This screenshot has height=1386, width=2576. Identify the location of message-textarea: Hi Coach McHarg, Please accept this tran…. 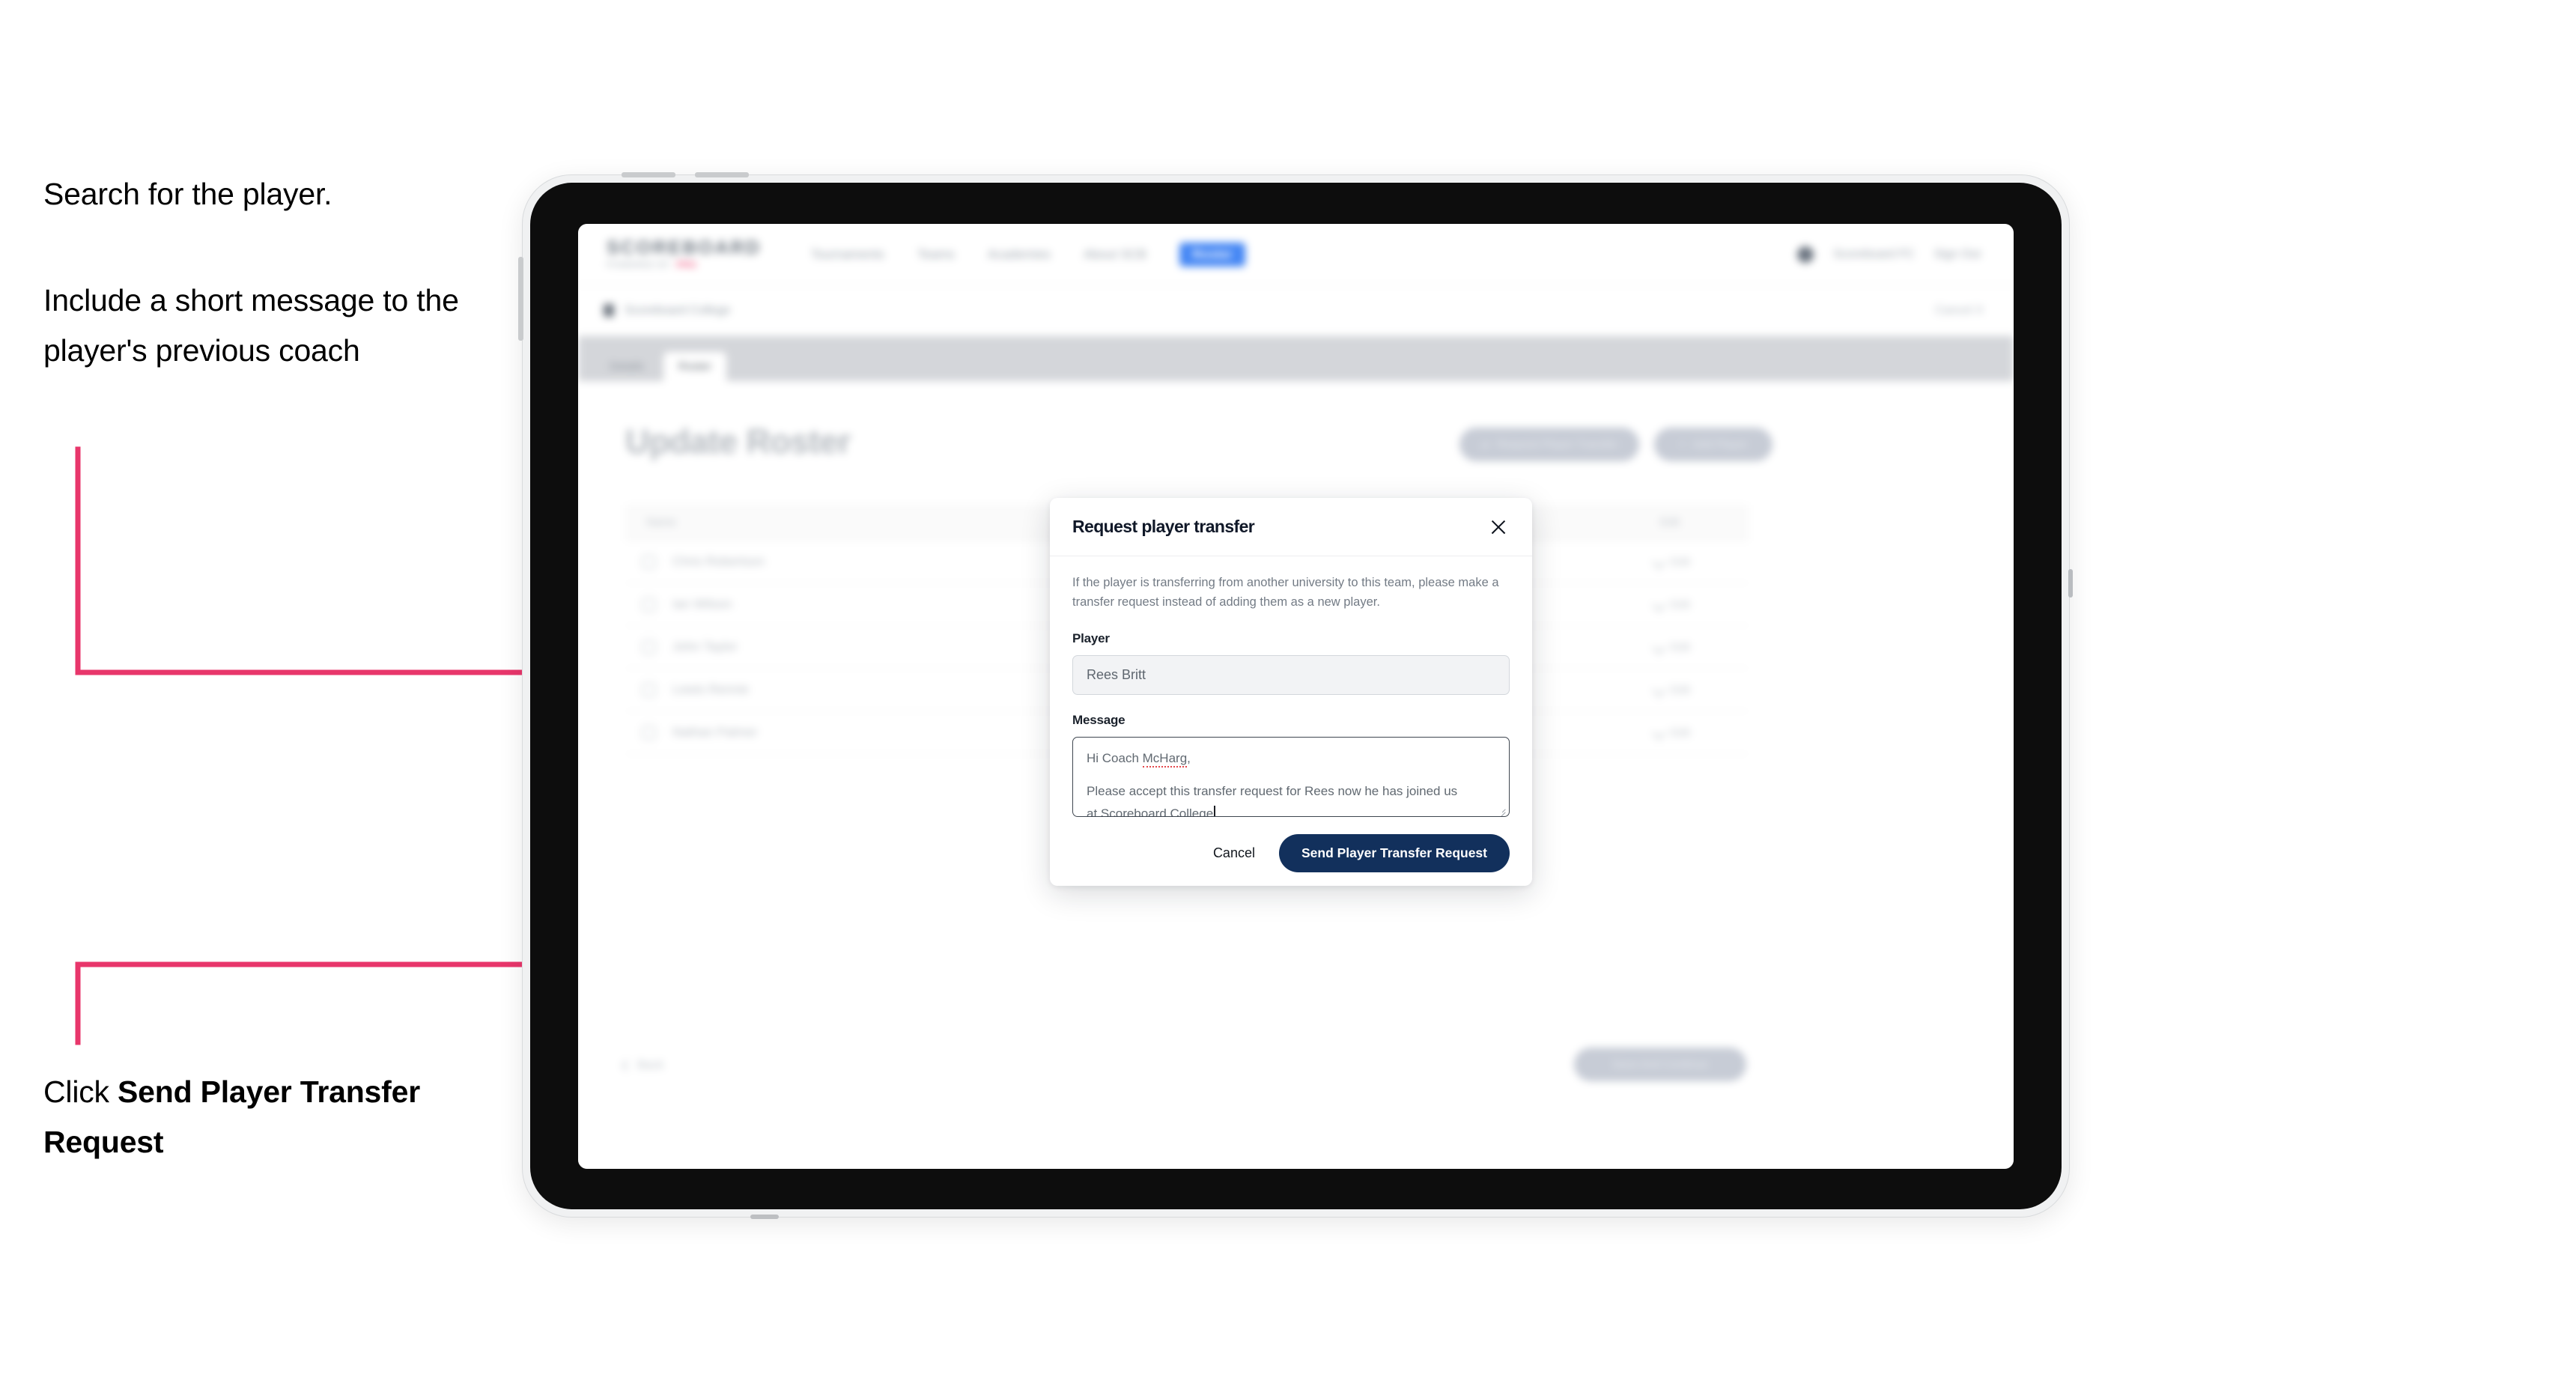
(1291, 777).